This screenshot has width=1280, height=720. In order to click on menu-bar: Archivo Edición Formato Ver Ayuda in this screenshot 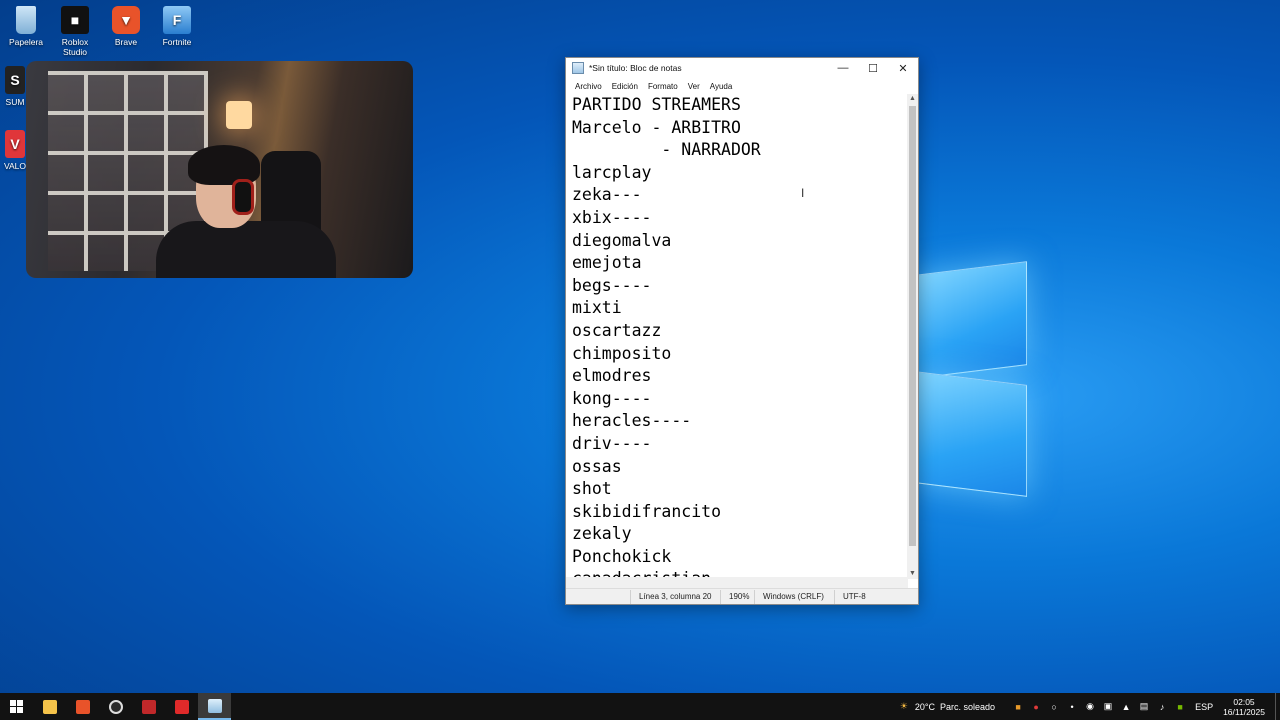, I will do `click(742, 86)`.